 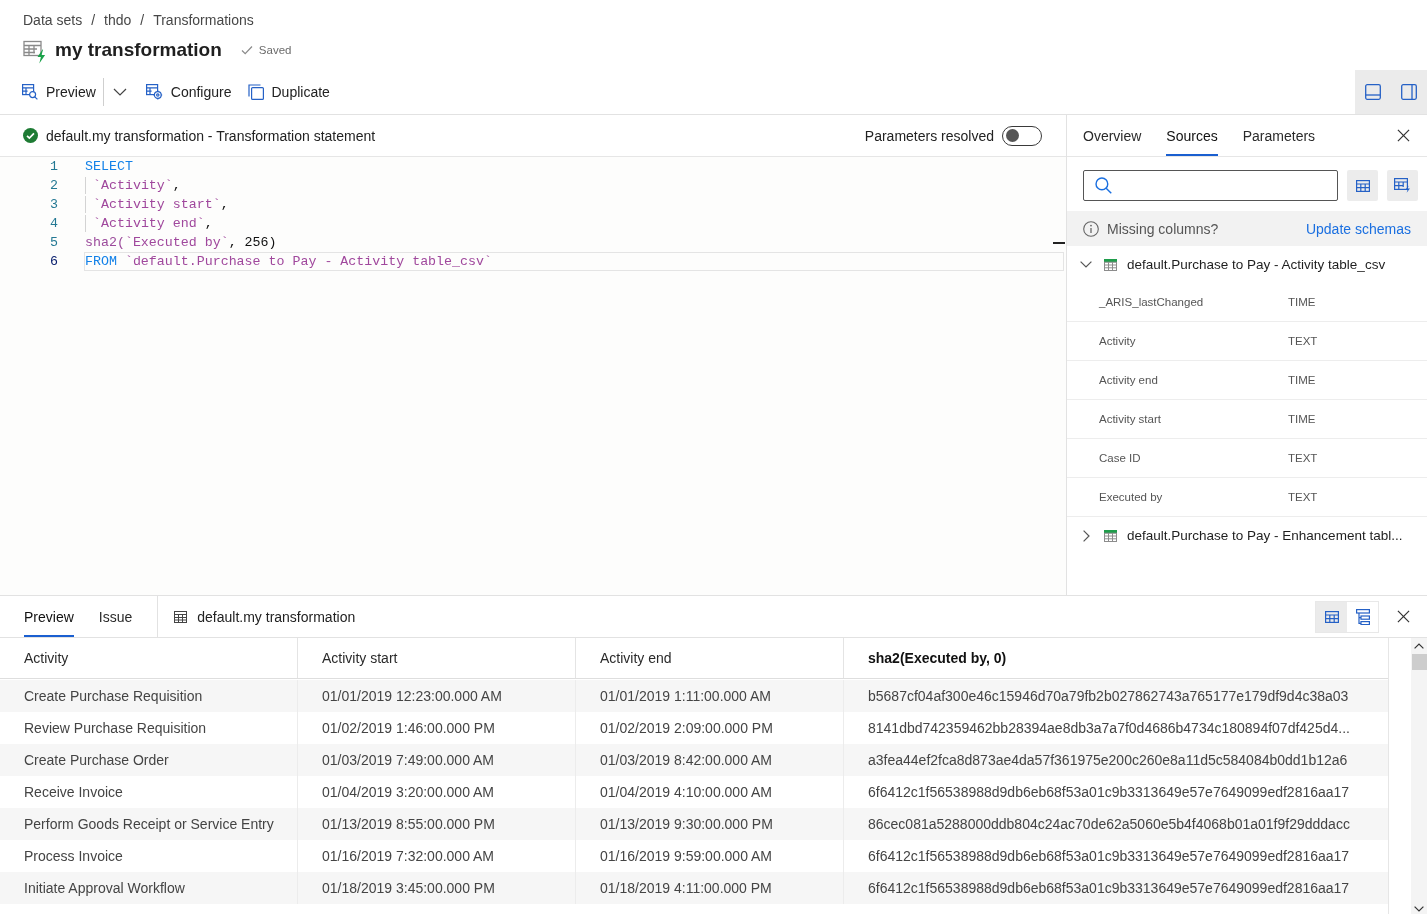 I want to click on code-line: `Activity end`,, so click(x=149, y=223).